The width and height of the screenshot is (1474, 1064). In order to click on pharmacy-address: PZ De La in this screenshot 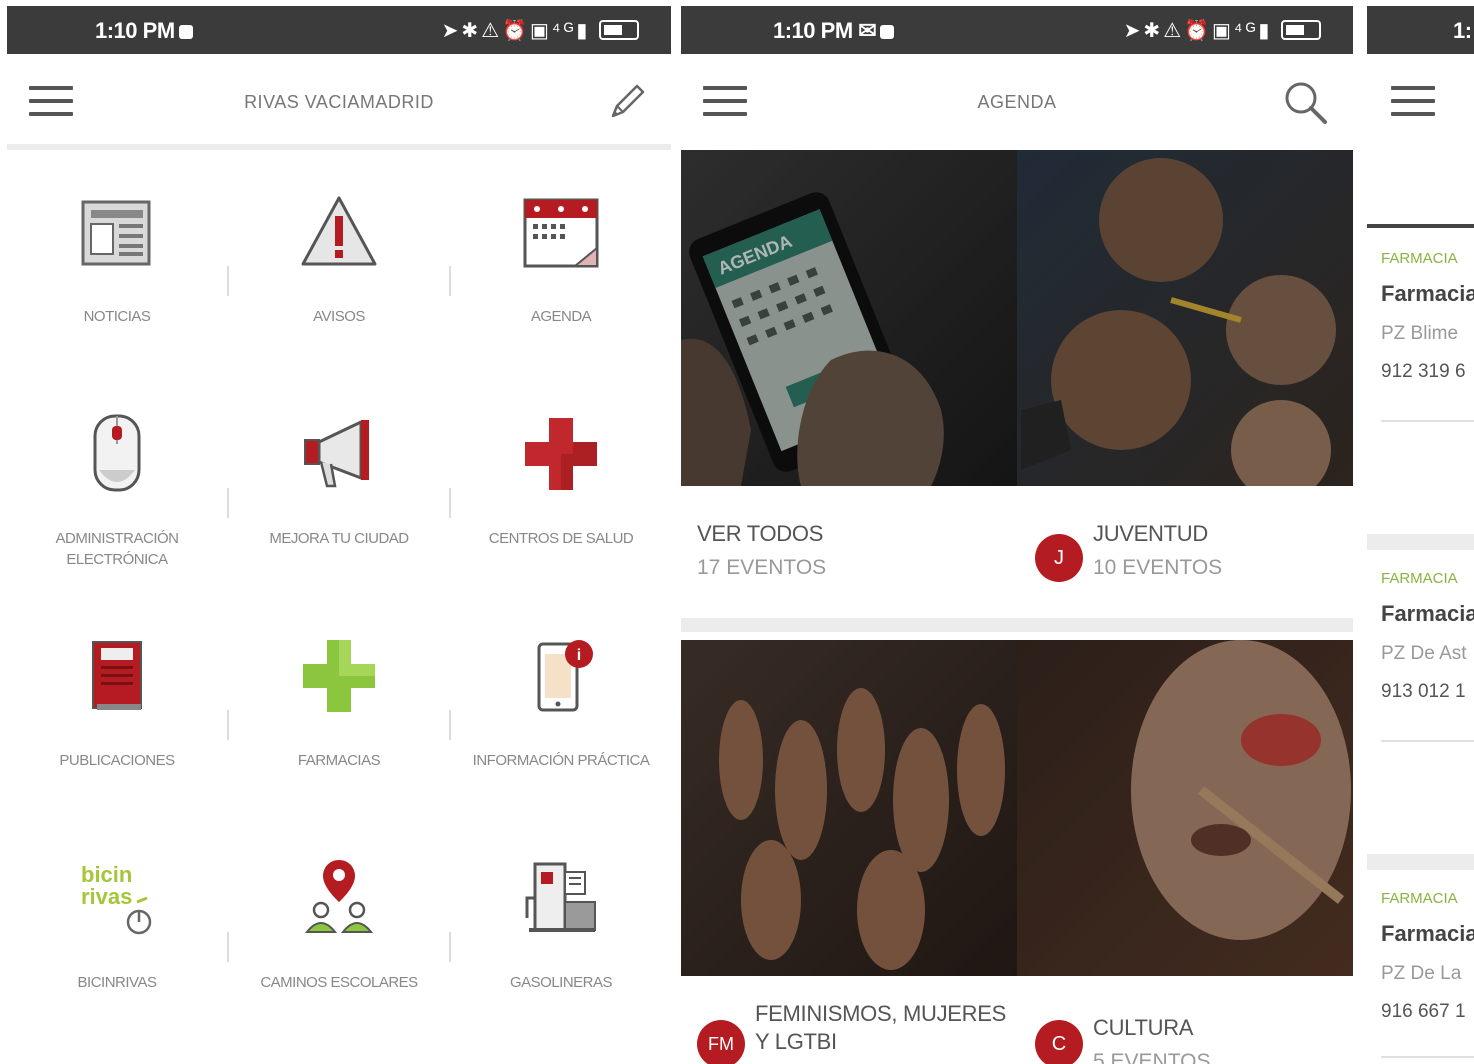, I will do `click(1421, 973)`.